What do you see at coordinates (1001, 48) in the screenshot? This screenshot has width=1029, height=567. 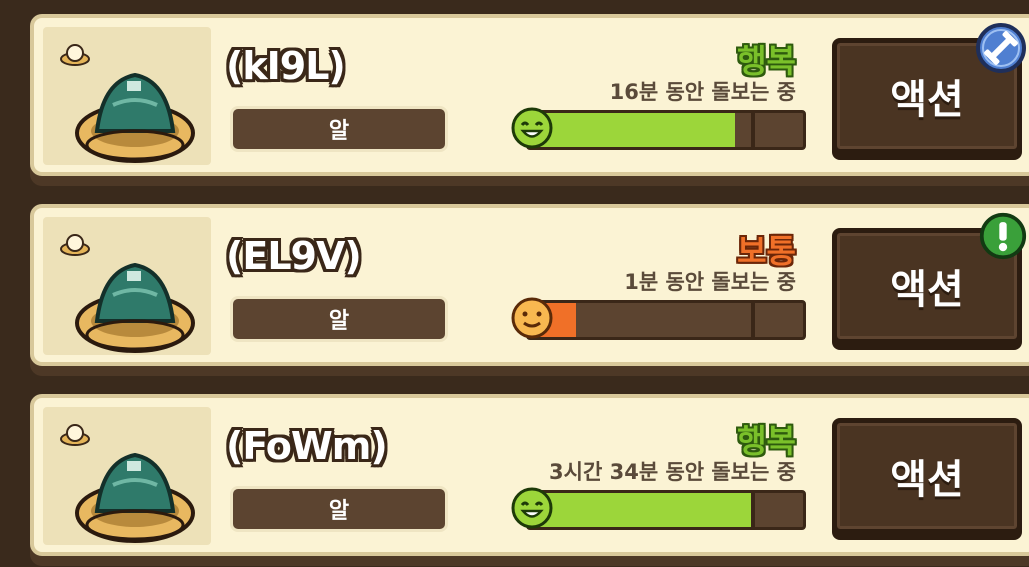 I see `dumbbell-icon` at bounding box center [1001, 48].